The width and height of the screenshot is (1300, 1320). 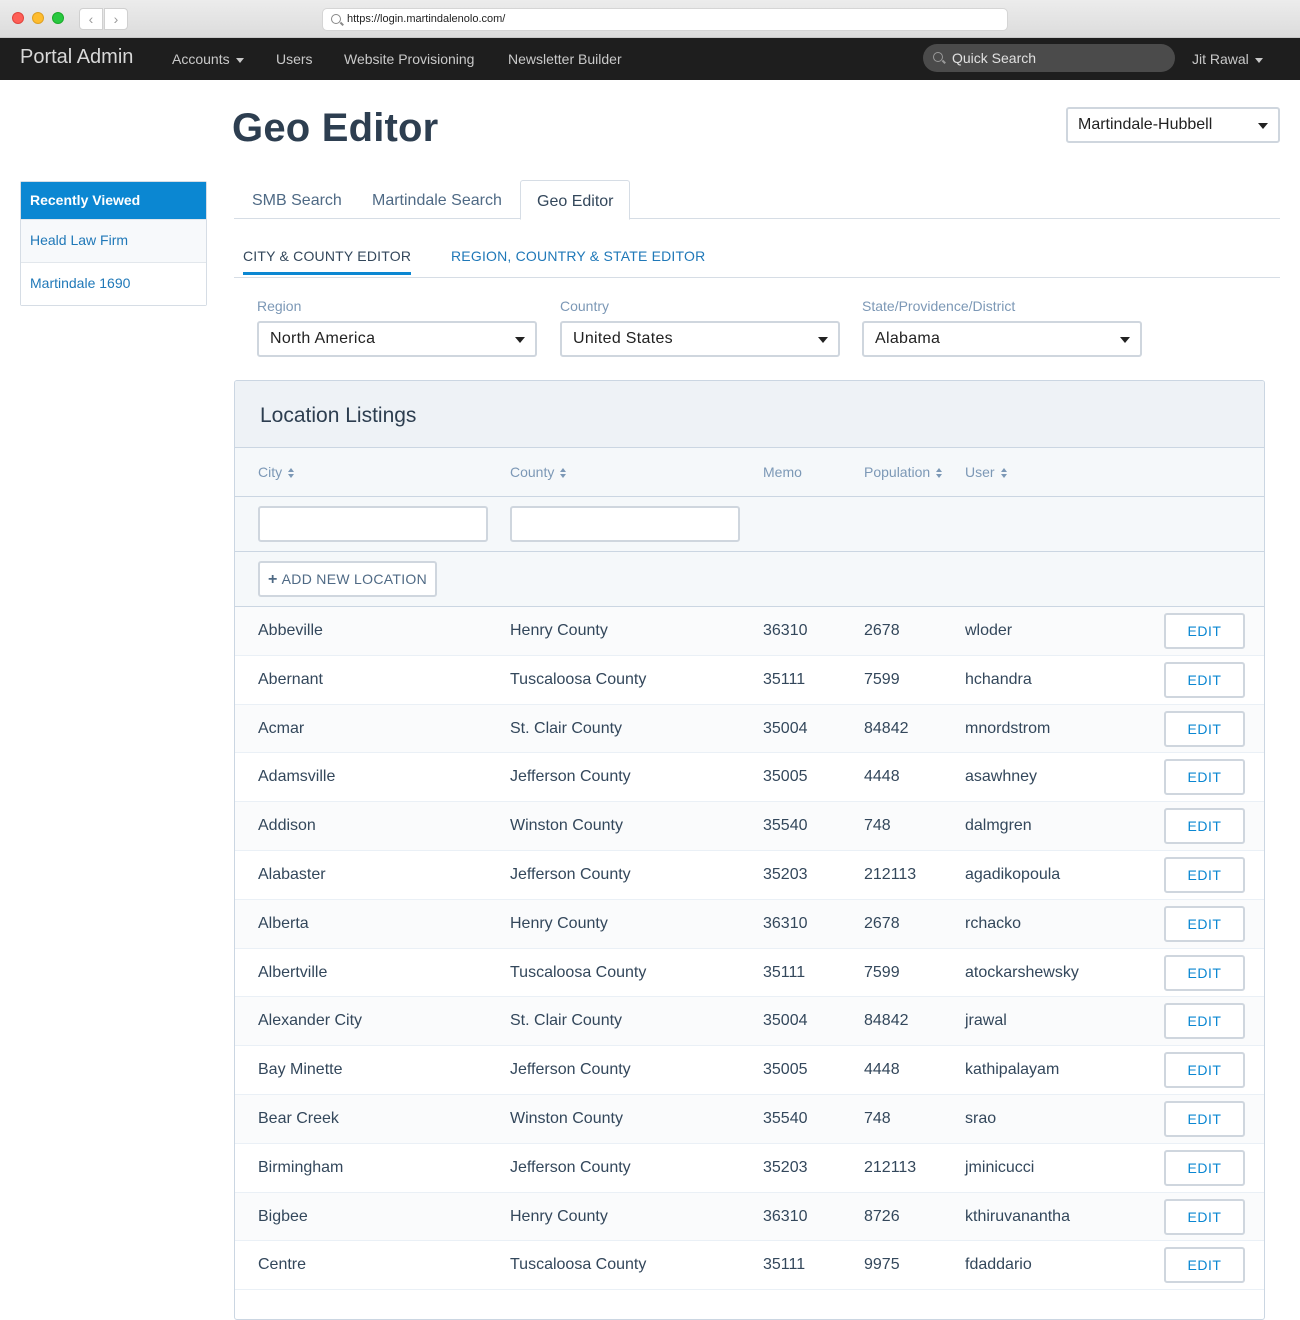 What do you see at coordinates (565, 59) in the screenshot?
I see `nav-newsletter-builder: Newsletter Builder` at bounding box center [565, 59].